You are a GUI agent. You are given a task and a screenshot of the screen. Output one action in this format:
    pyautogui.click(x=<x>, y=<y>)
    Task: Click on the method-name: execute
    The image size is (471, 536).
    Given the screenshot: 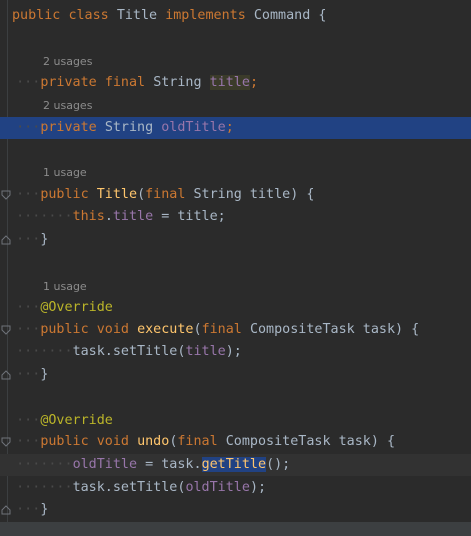 What is the action you would take?
    pyautogui.click(x=165, y=329)
    